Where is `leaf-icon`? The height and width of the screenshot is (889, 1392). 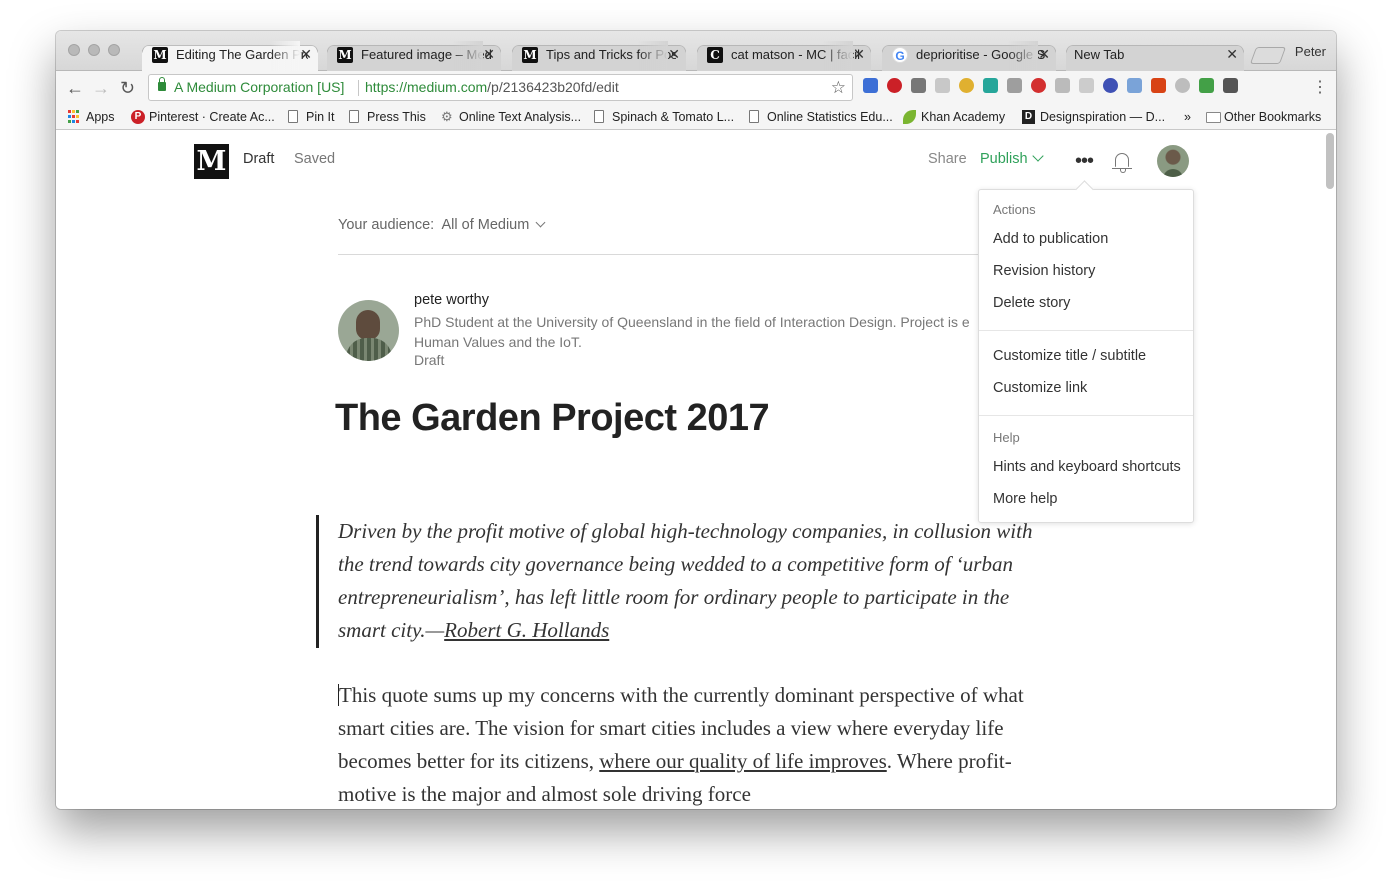
leaf-icon is located at coordinates (909, 117).